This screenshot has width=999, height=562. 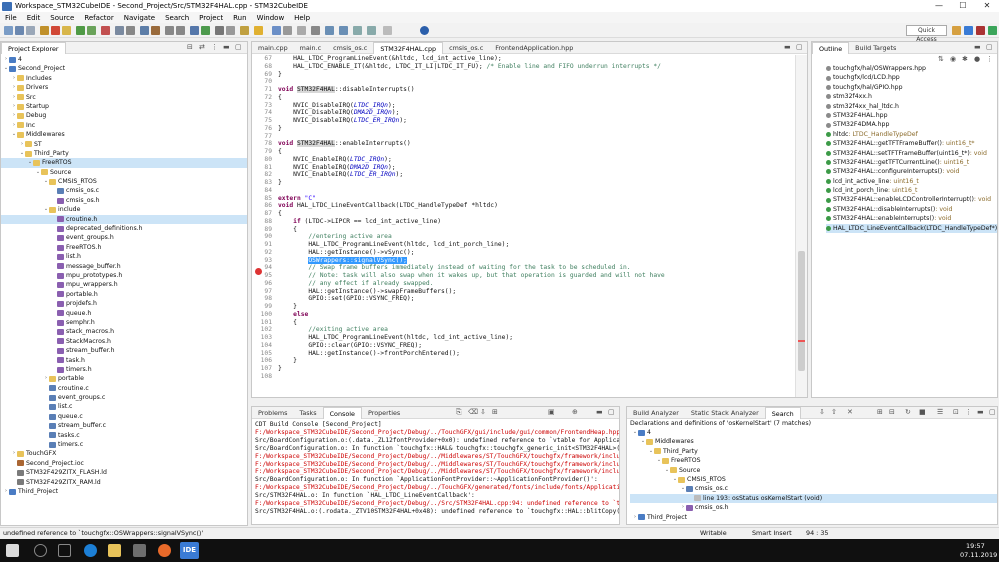 I want to click on tree-row: › Includes, so click(x=124, y=78).